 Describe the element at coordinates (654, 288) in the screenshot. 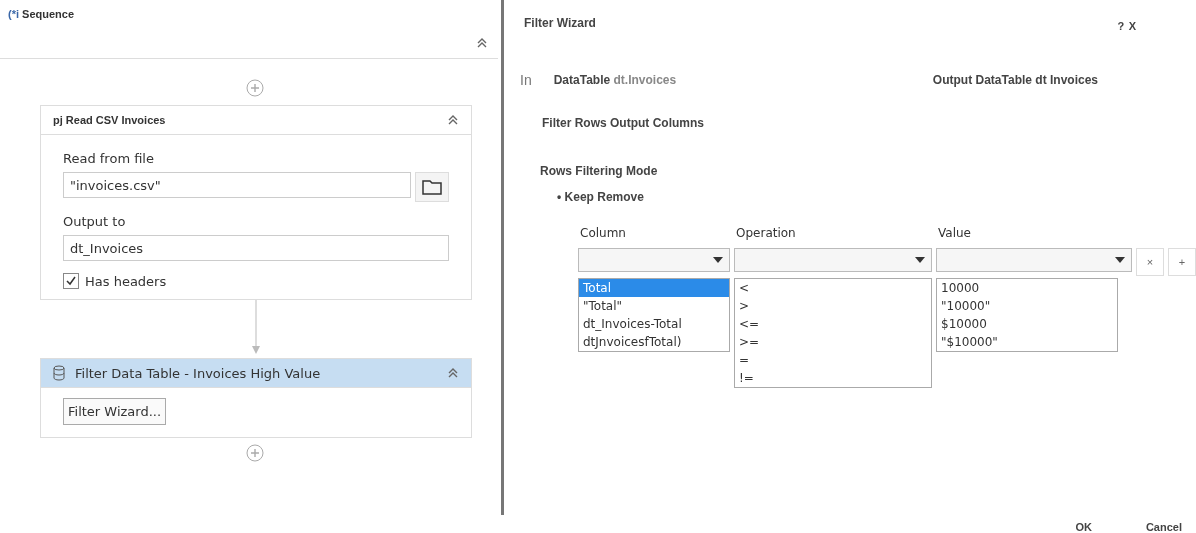

I see `list-item: Total` at that location.